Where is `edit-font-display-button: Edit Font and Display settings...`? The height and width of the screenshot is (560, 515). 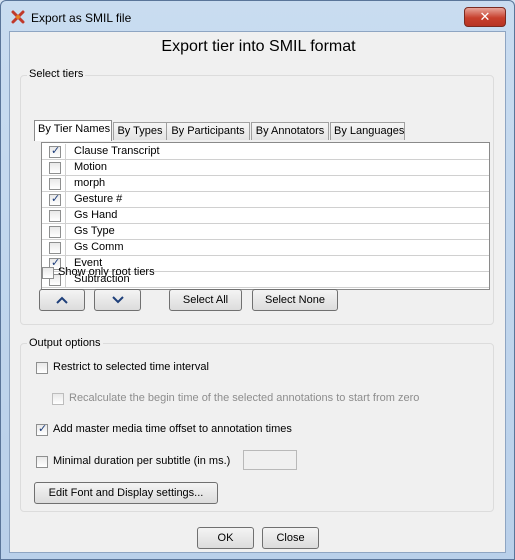 edit-font-display-button: Edit Font and Display settings... is located at coordinates (126, 493).